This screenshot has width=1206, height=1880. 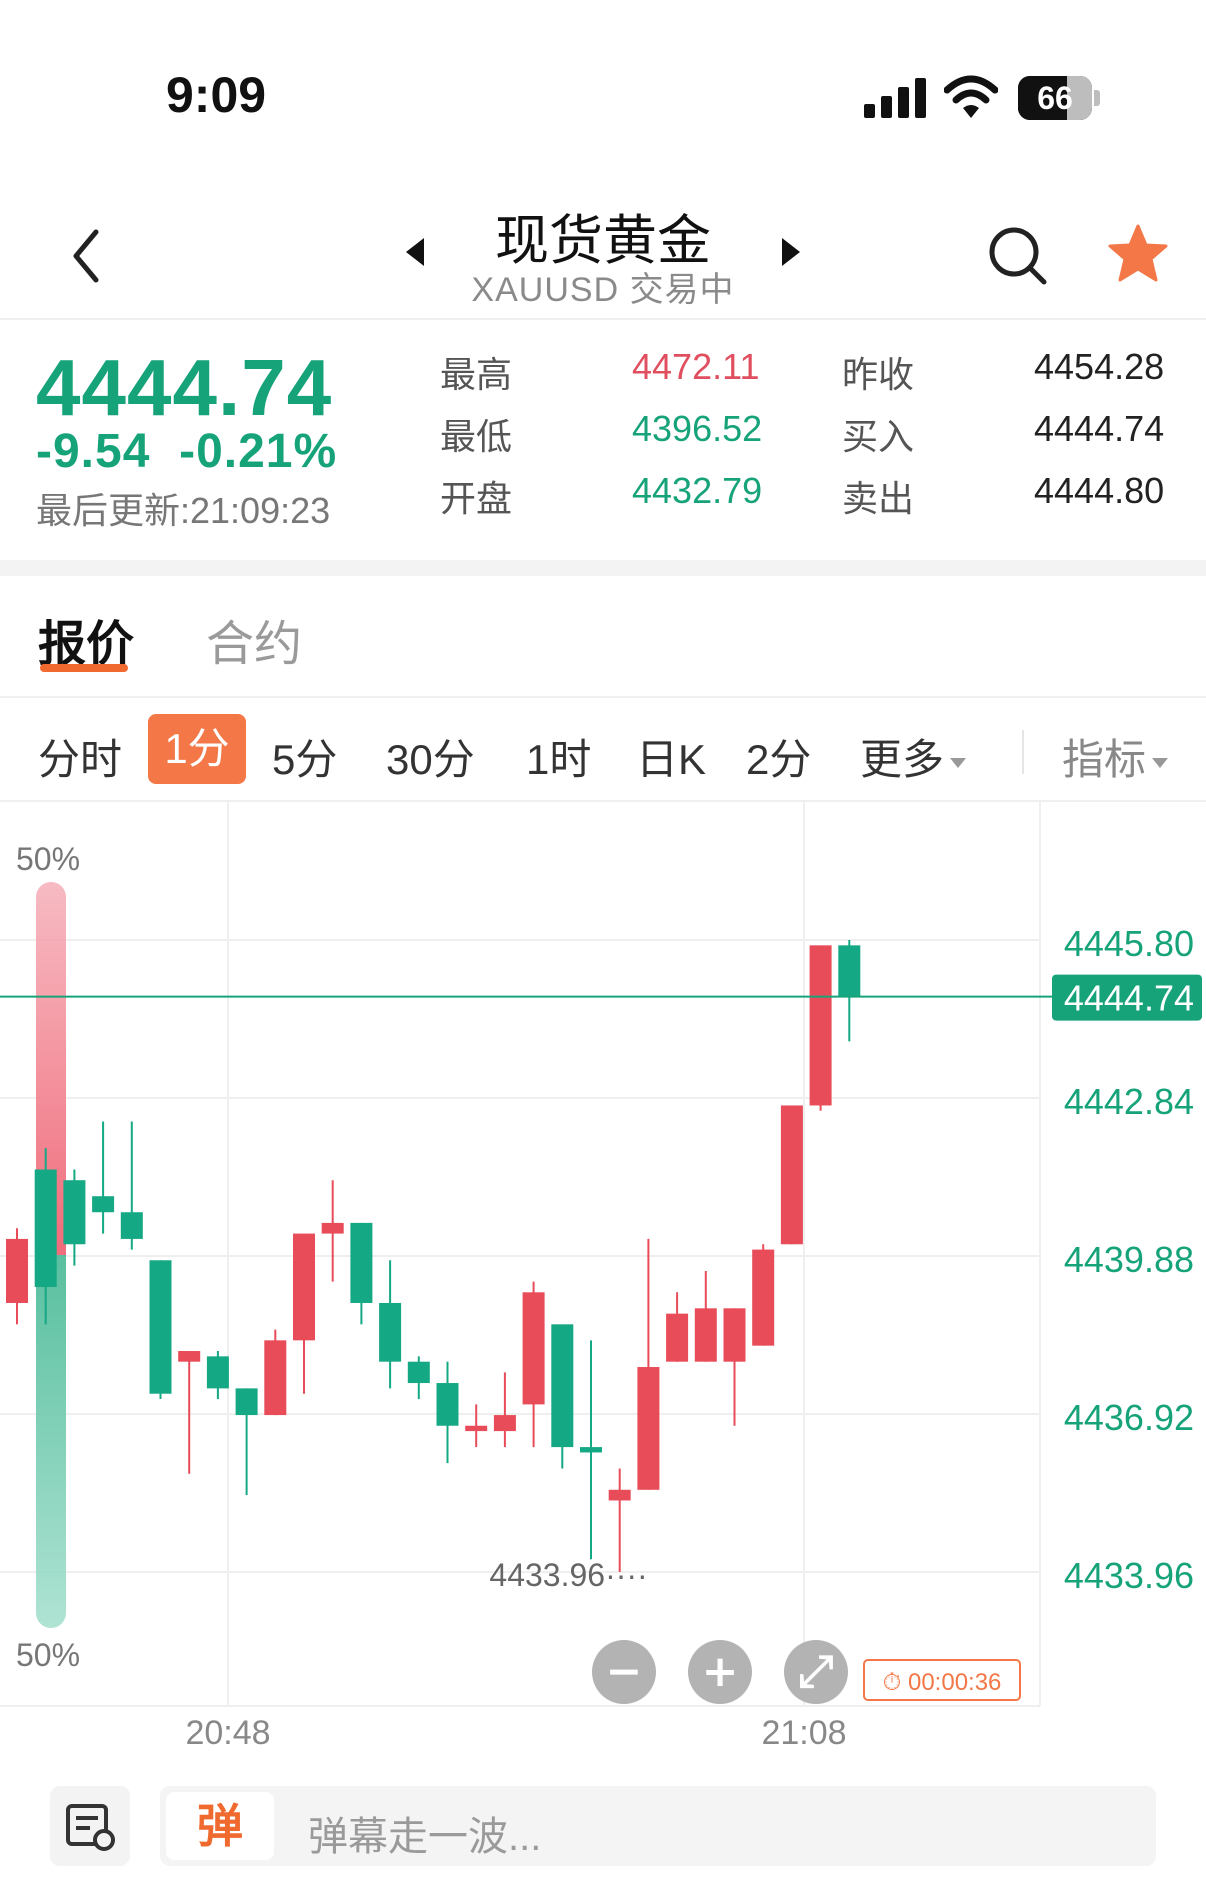 I want to click on battery-icon: 66, so click(x=1055, y=98).